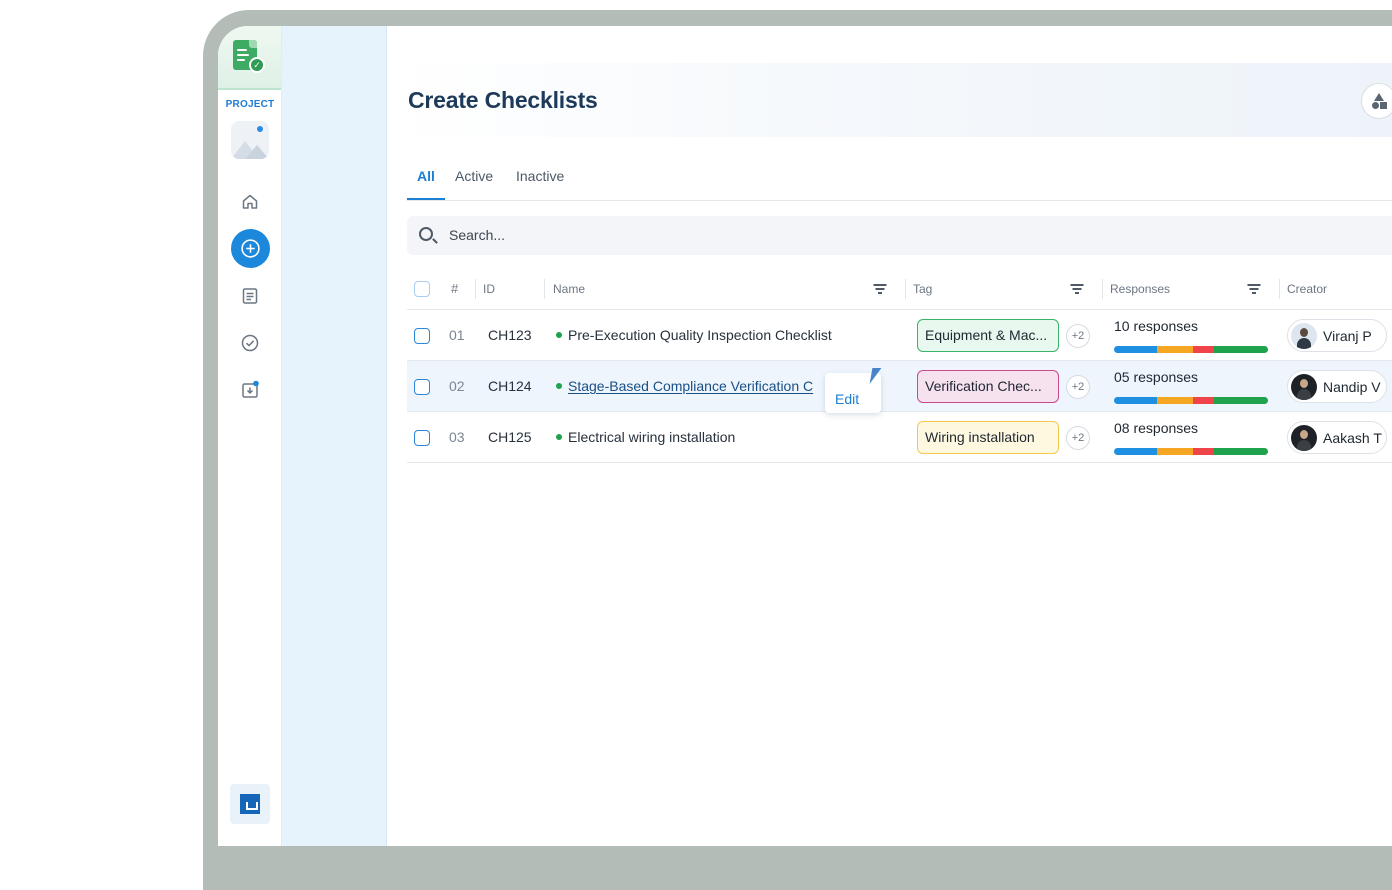 This screenshot has width=1392, height=890. What do you see at coordinates (1352, 387) in the screenshot?
I see `creator-name: Nandip V` at bounding box center [1352, 387].